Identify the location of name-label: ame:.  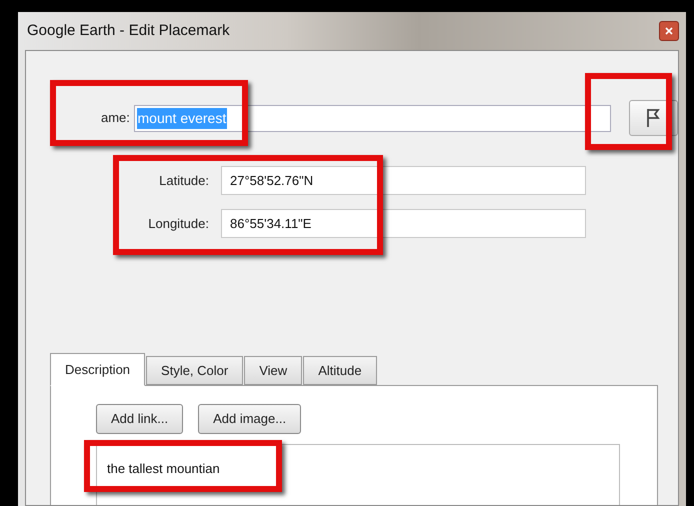
(116, 118).